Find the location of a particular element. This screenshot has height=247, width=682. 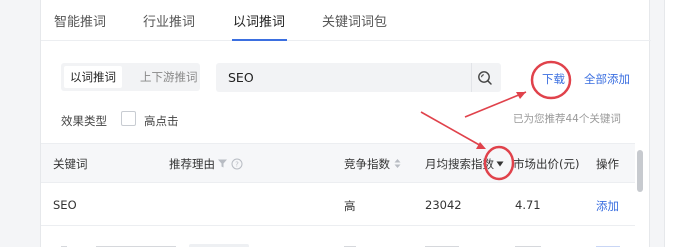

next-row-partial is located at coordinates (351, 241).